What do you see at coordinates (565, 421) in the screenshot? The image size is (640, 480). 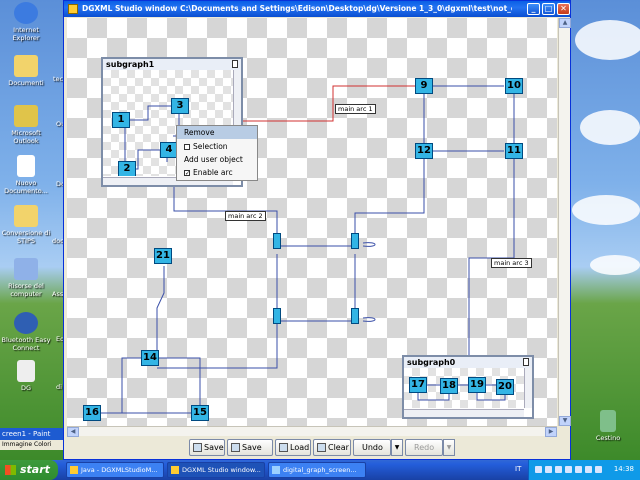 I see `scroll-down-arrow-icon: ▼` at bounding box center [565, 421].